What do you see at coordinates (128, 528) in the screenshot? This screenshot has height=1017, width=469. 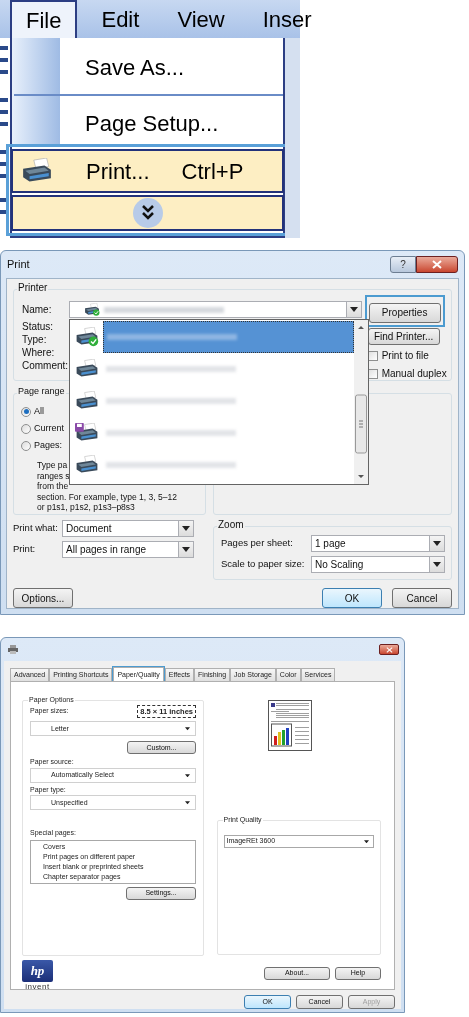 I see `select-field: Document` at bounding box center [128, 528].